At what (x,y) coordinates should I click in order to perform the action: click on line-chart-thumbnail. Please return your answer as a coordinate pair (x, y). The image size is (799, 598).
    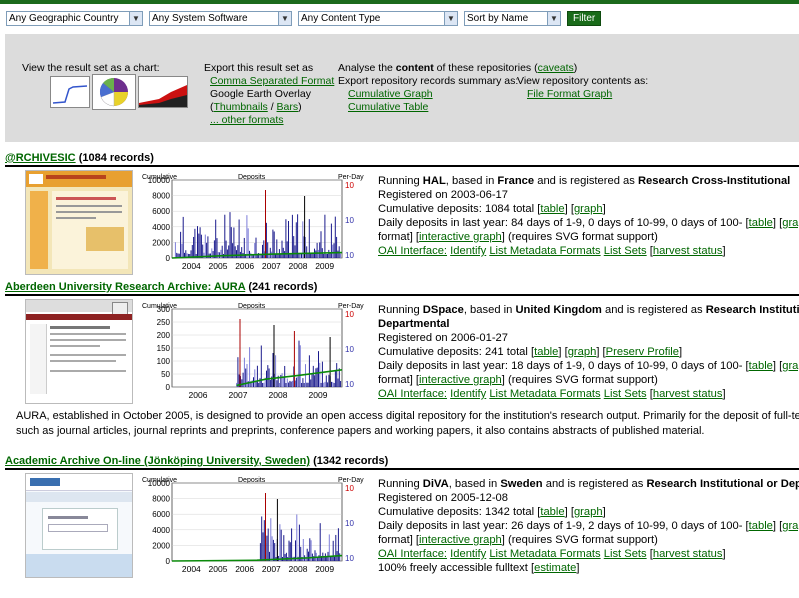
    Looking at the image, I should click on (70, 92).